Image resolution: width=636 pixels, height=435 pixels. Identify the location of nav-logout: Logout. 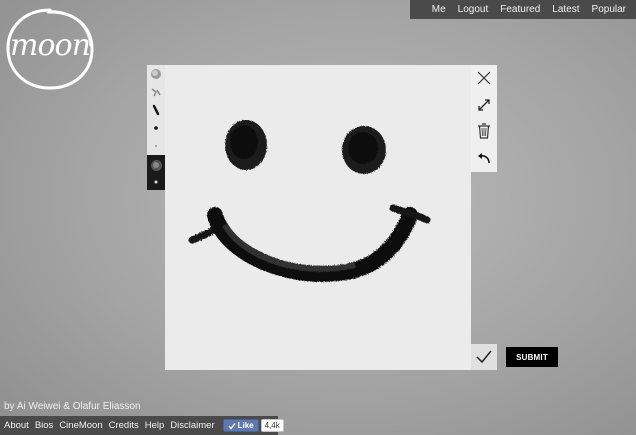
(473, 9).